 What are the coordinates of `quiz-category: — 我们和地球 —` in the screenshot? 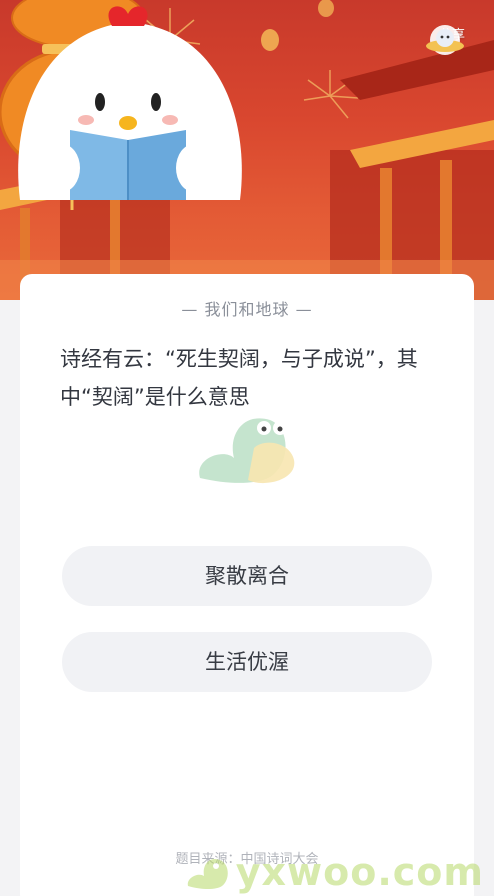 It's located at (247, 309).